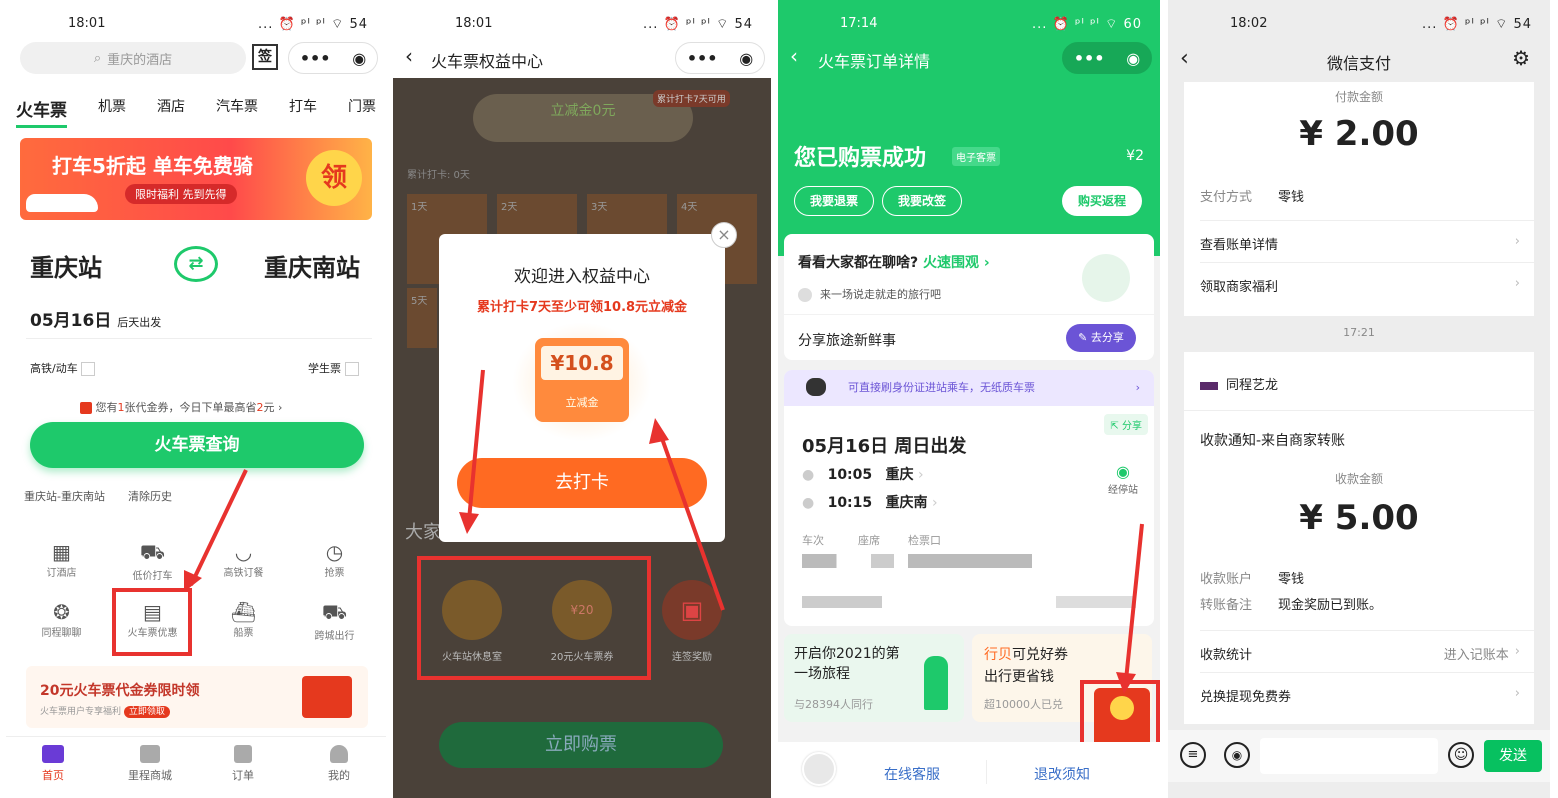  Describe the element at coordinates (1360, 243) in the screenshot. I see `bill-detail-row: 查看账单详情 ›` at that location.